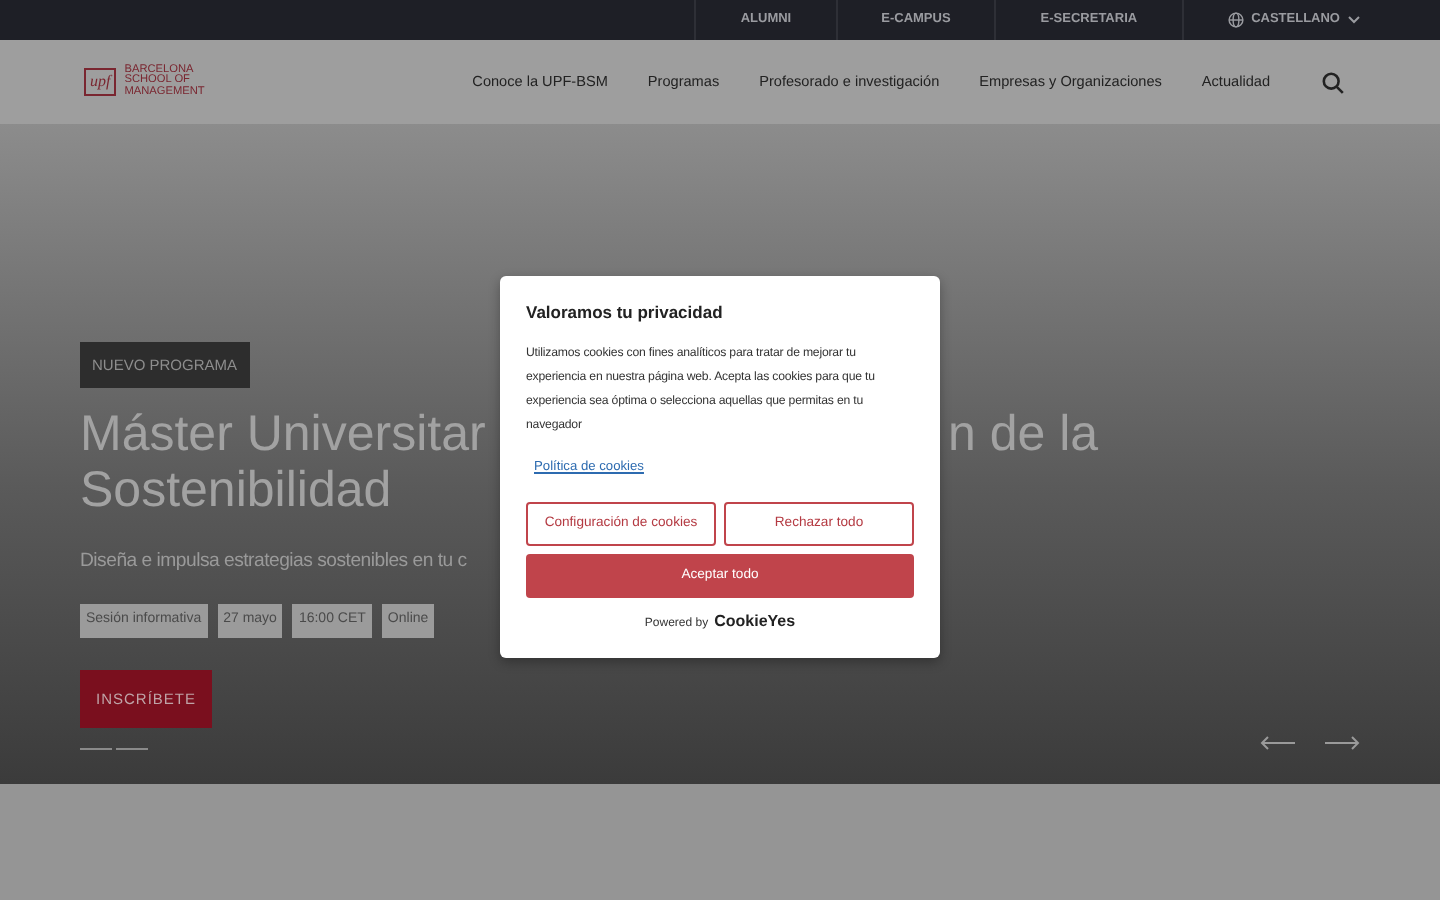  I want to click on hero-title: Máster Universitar, so click(283, 434).